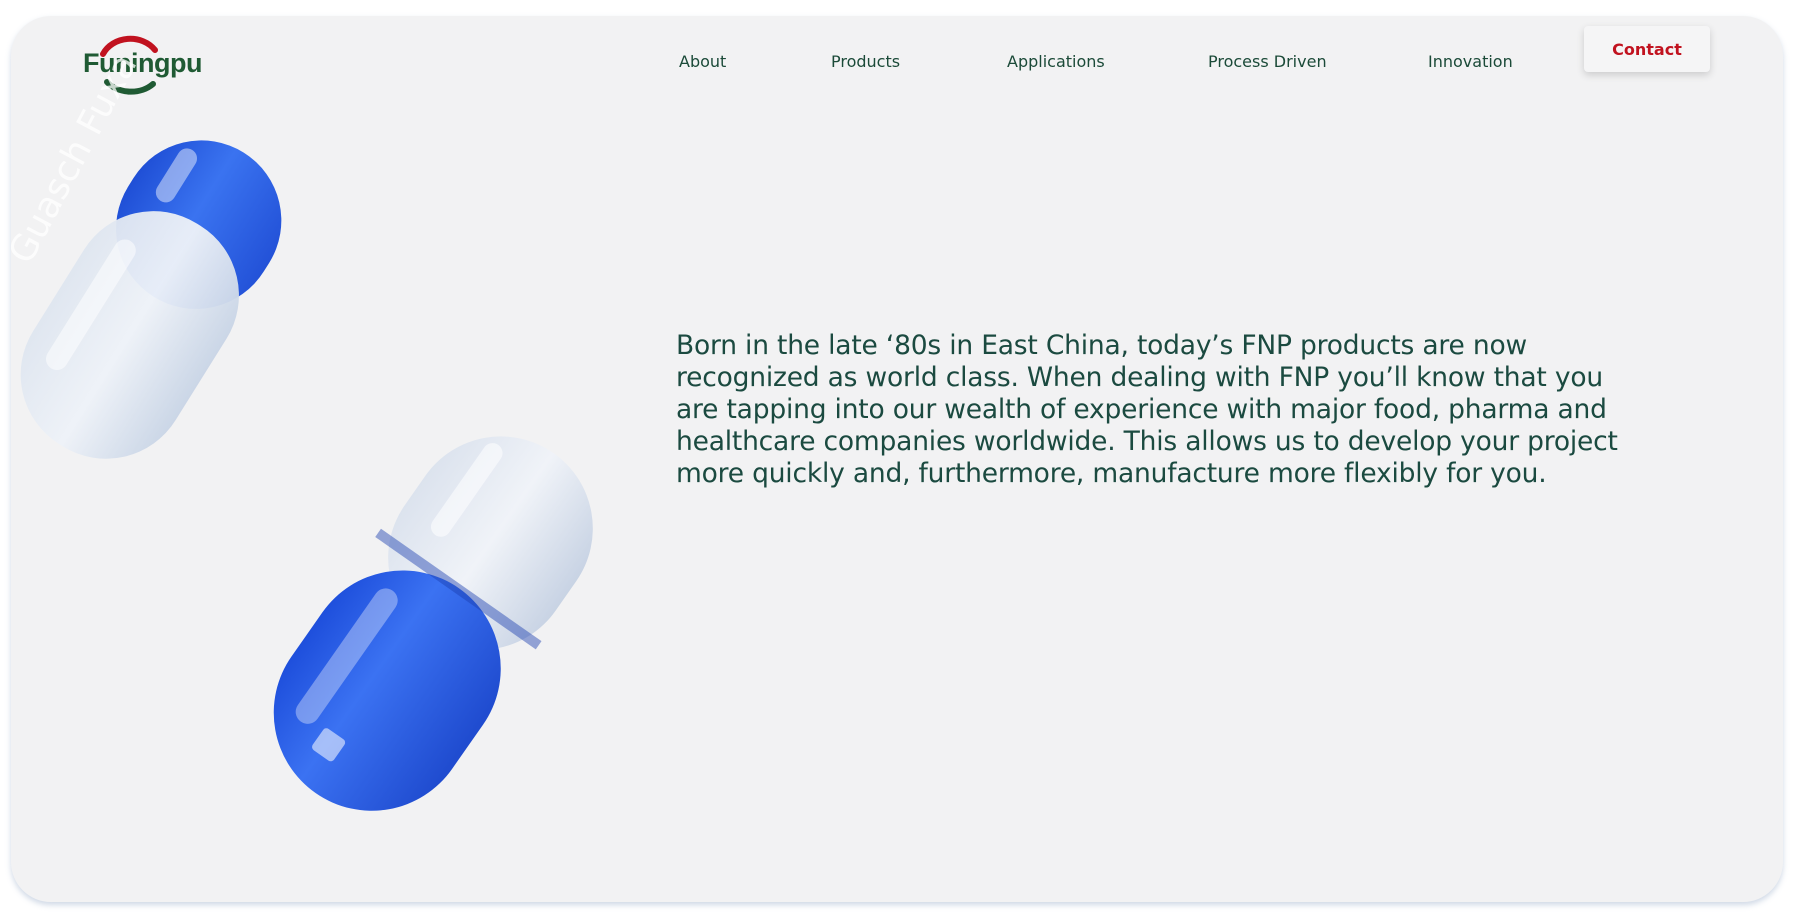 The width and height of the screenshot is (1796, 917). I want to click on nav-innovation: Innovation, so click(1470, 61).